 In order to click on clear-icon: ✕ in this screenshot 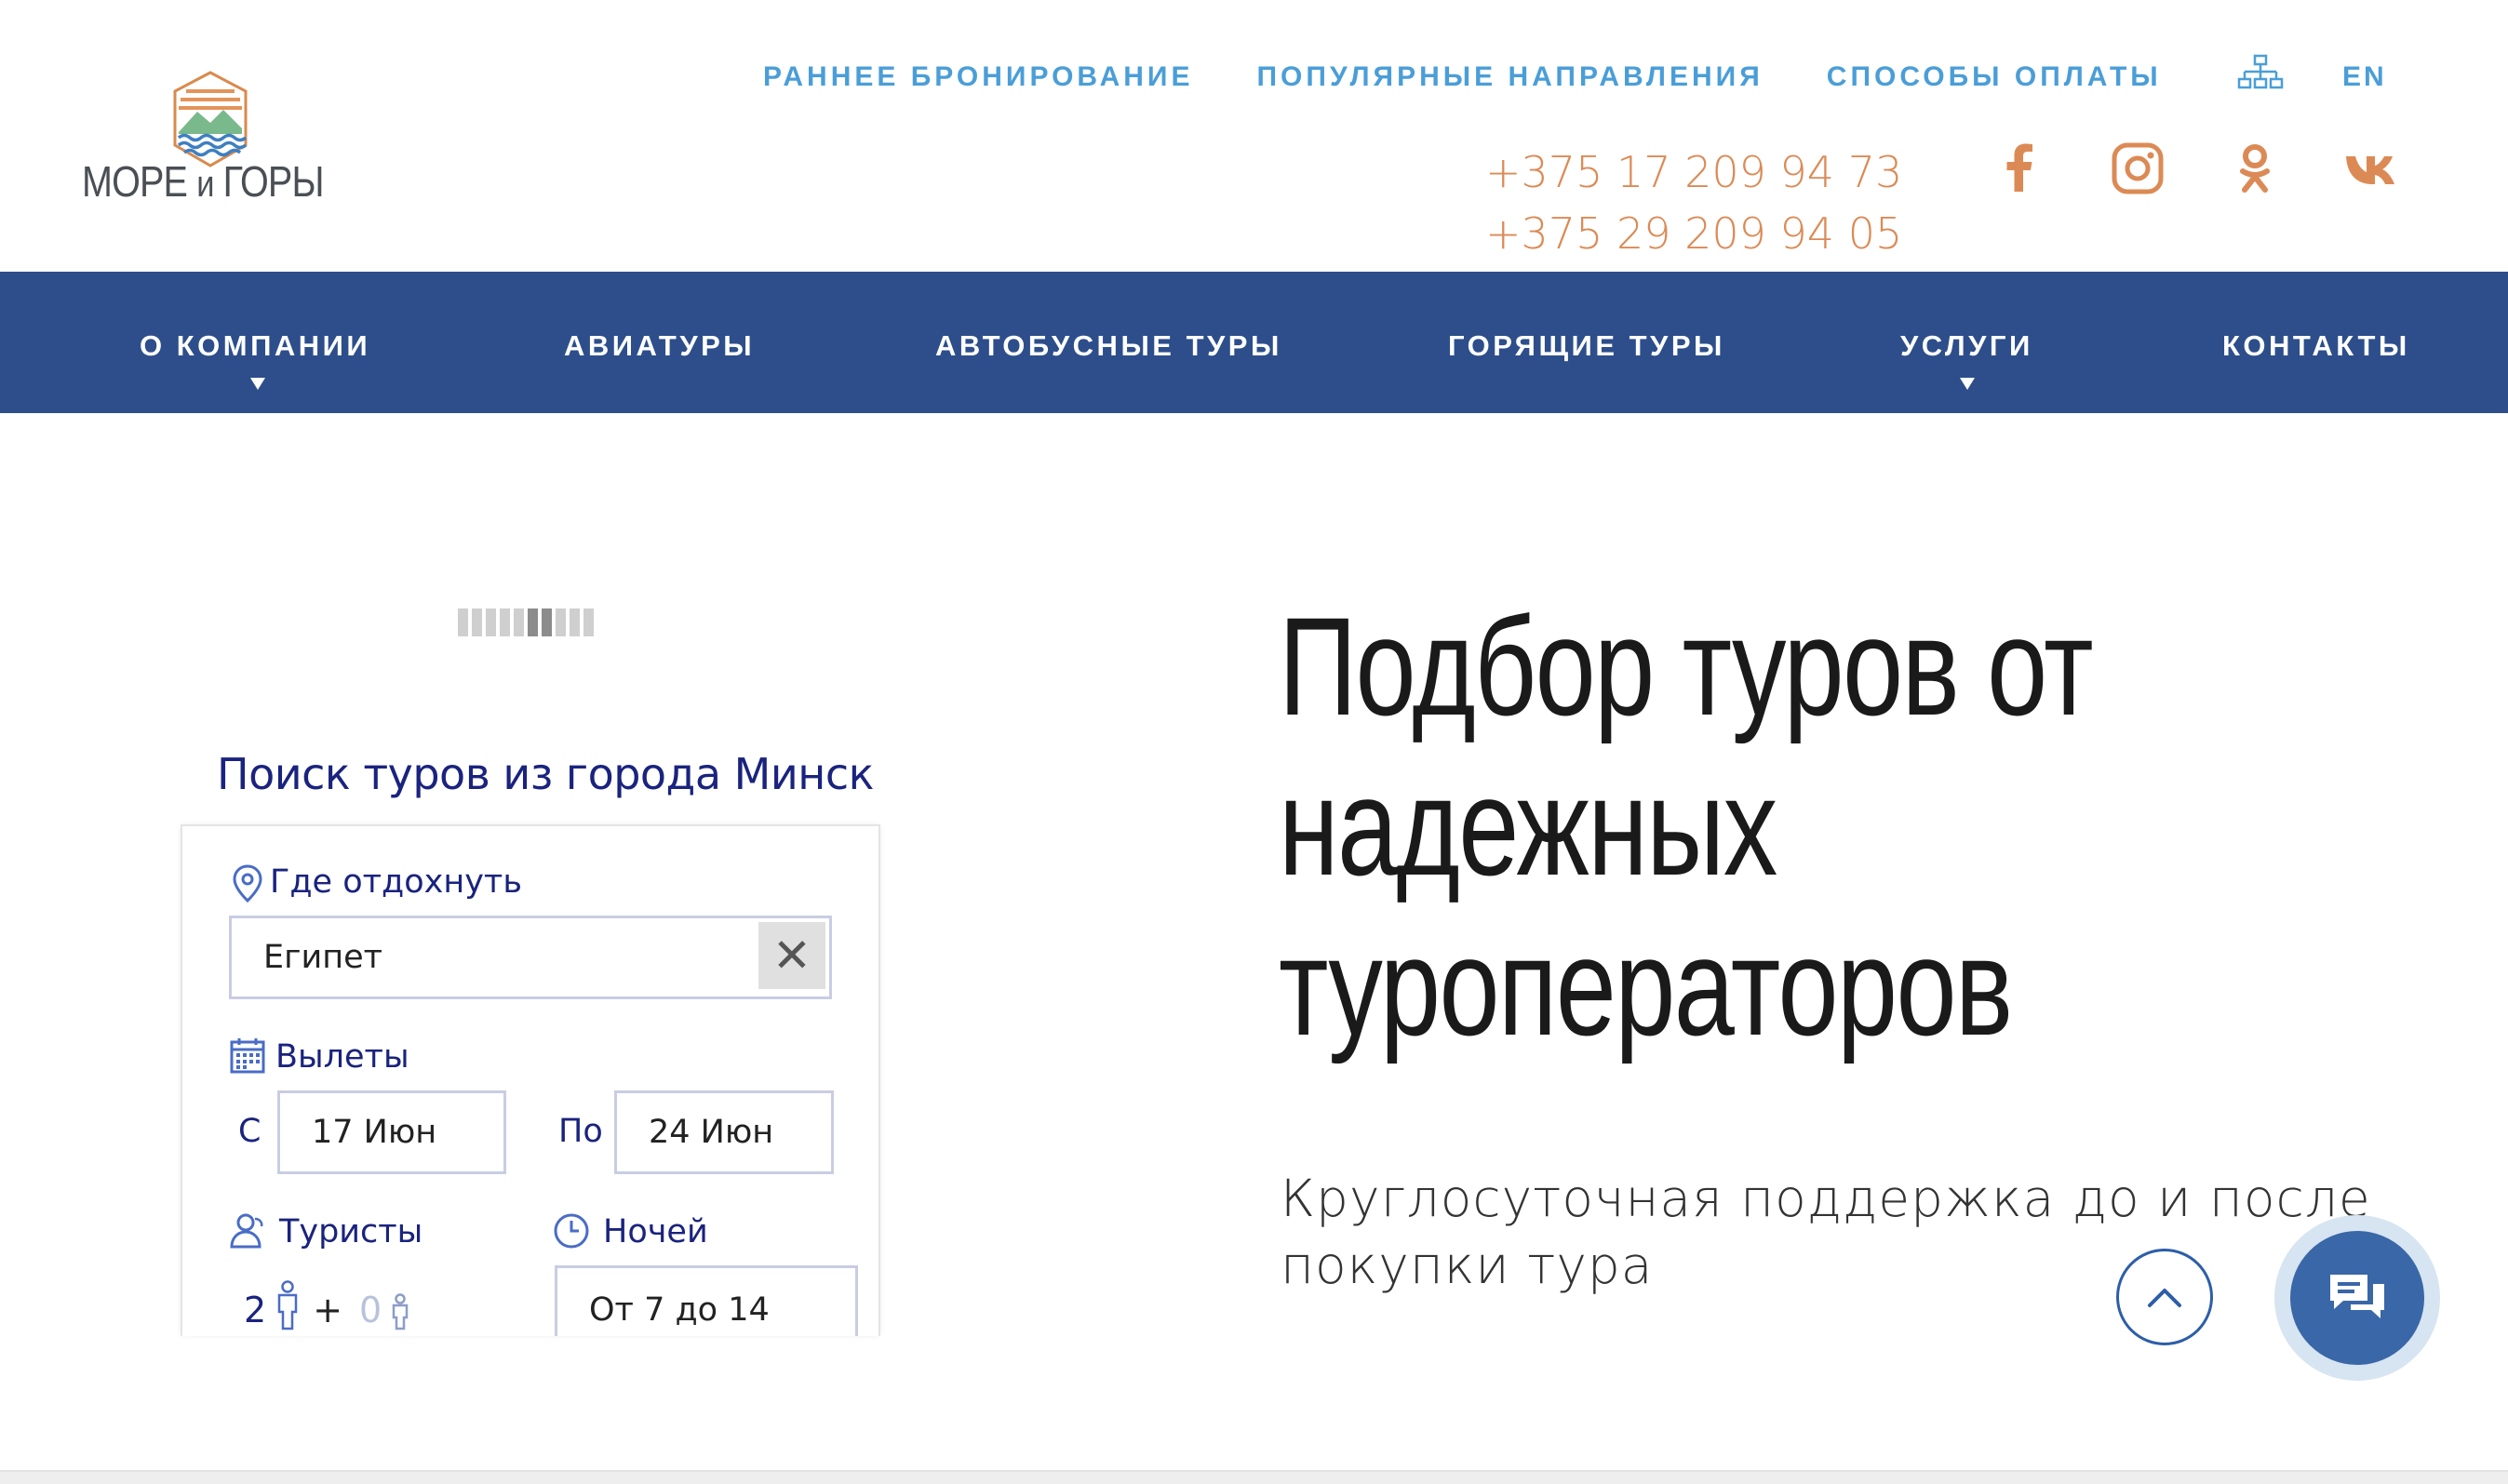, I will do `click(791, 955)`.